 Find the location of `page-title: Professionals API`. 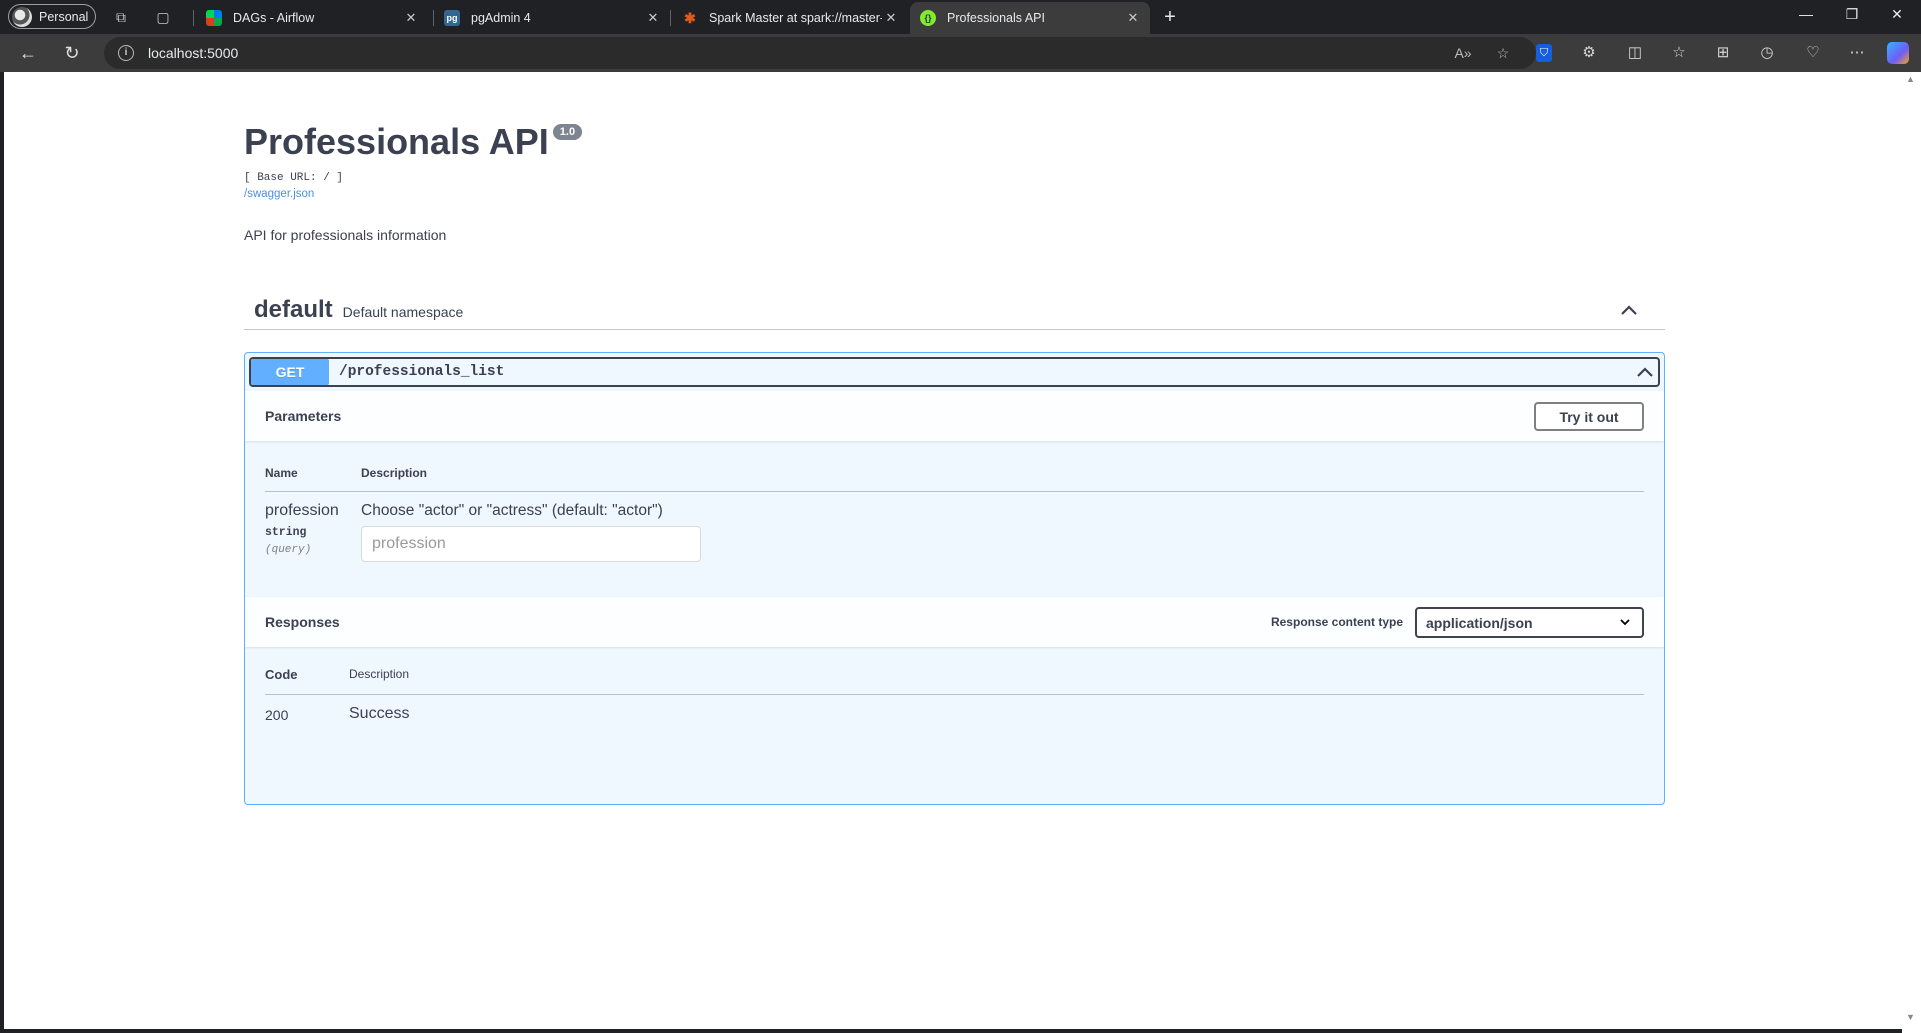

page-title: Professionals API is located at coordinates (396, 141).